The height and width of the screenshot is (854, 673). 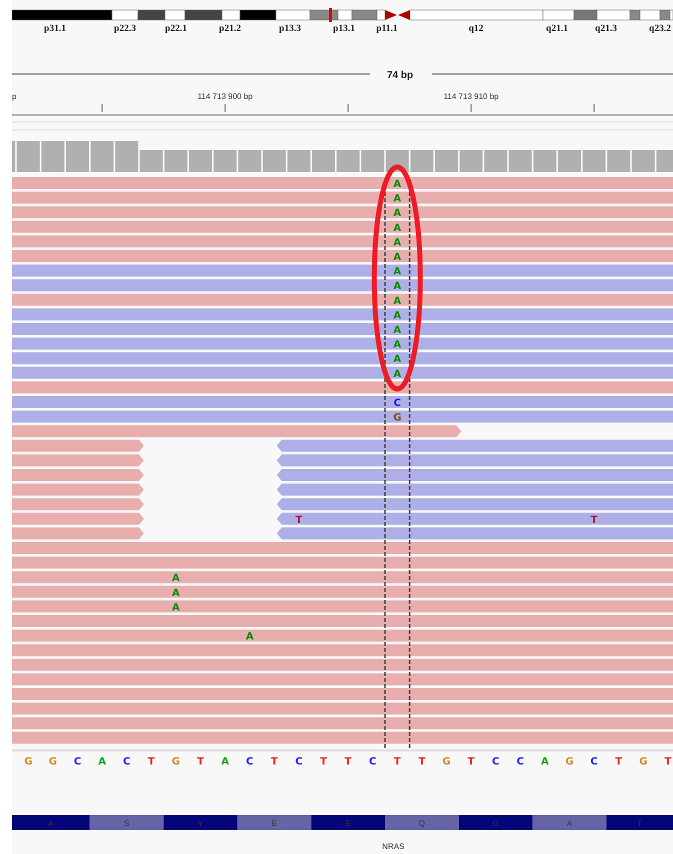 What do you see at coordinates (387, 29) in the screenshot?
I see `band-label: p11.1` at bounding box center [387, 29].